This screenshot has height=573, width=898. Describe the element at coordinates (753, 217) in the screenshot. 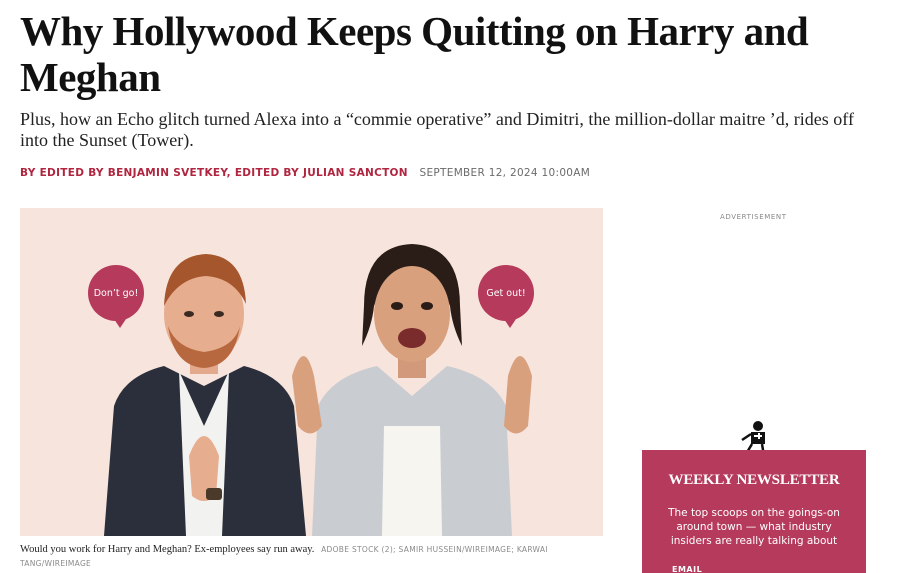

I see `advertisement-label: ADVERTISEMENT` at that location.